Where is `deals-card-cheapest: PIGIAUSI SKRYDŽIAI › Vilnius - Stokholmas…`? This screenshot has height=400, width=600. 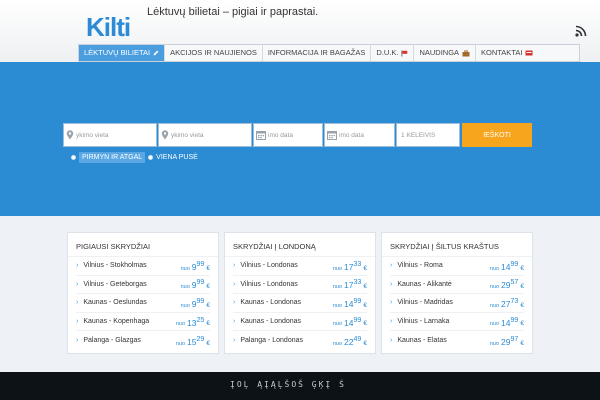 deals-card-cheapest: PIGIAUSI SKRYDŽIAI › Vilnius - Stokholmas… is located at coordinates (143, 293).